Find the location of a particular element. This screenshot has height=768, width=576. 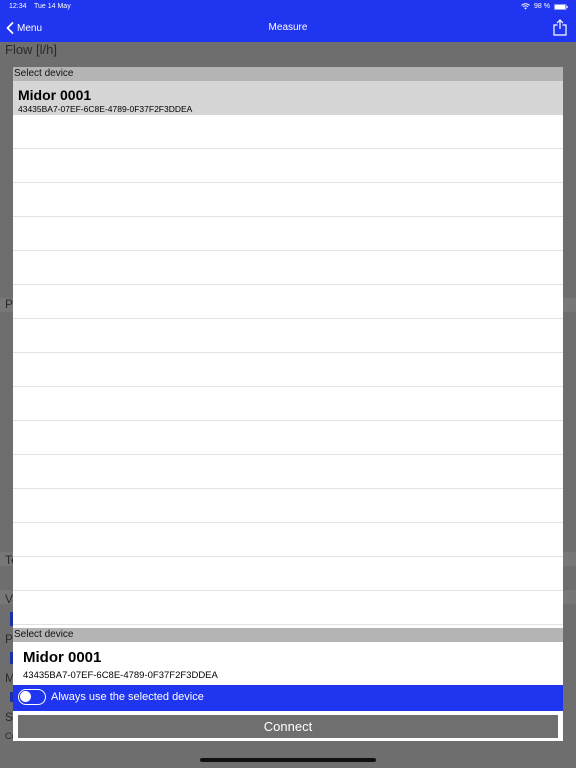

home-indicator is located at coordinates (288, 760).